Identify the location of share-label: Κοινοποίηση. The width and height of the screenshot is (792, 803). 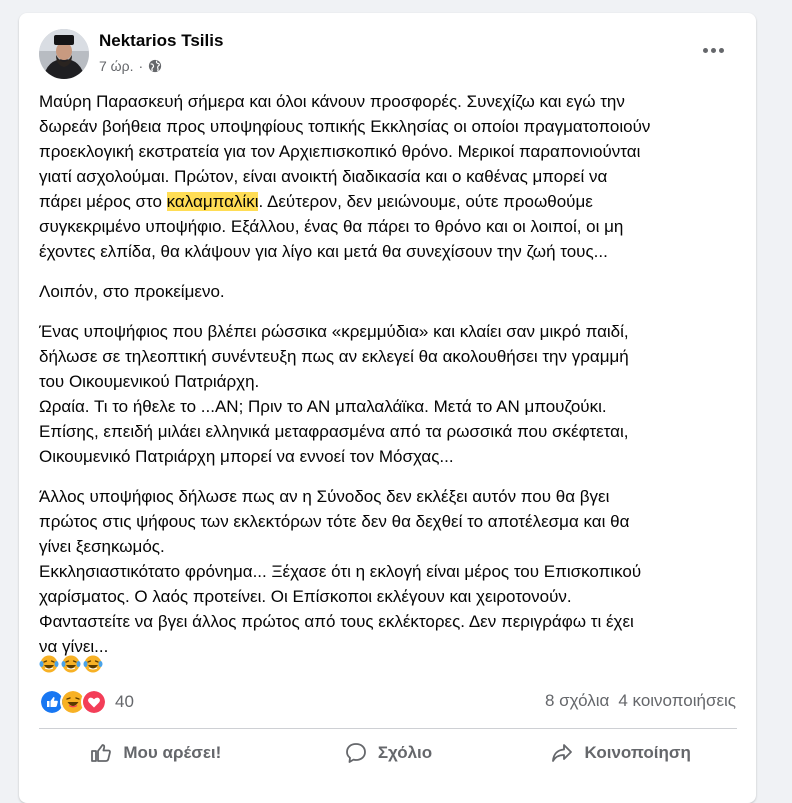
(637, 752).